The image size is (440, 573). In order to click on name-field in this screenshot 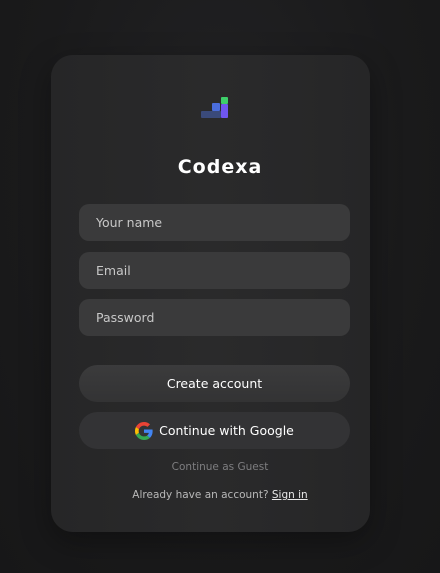, I will do `click(214, 222)`.